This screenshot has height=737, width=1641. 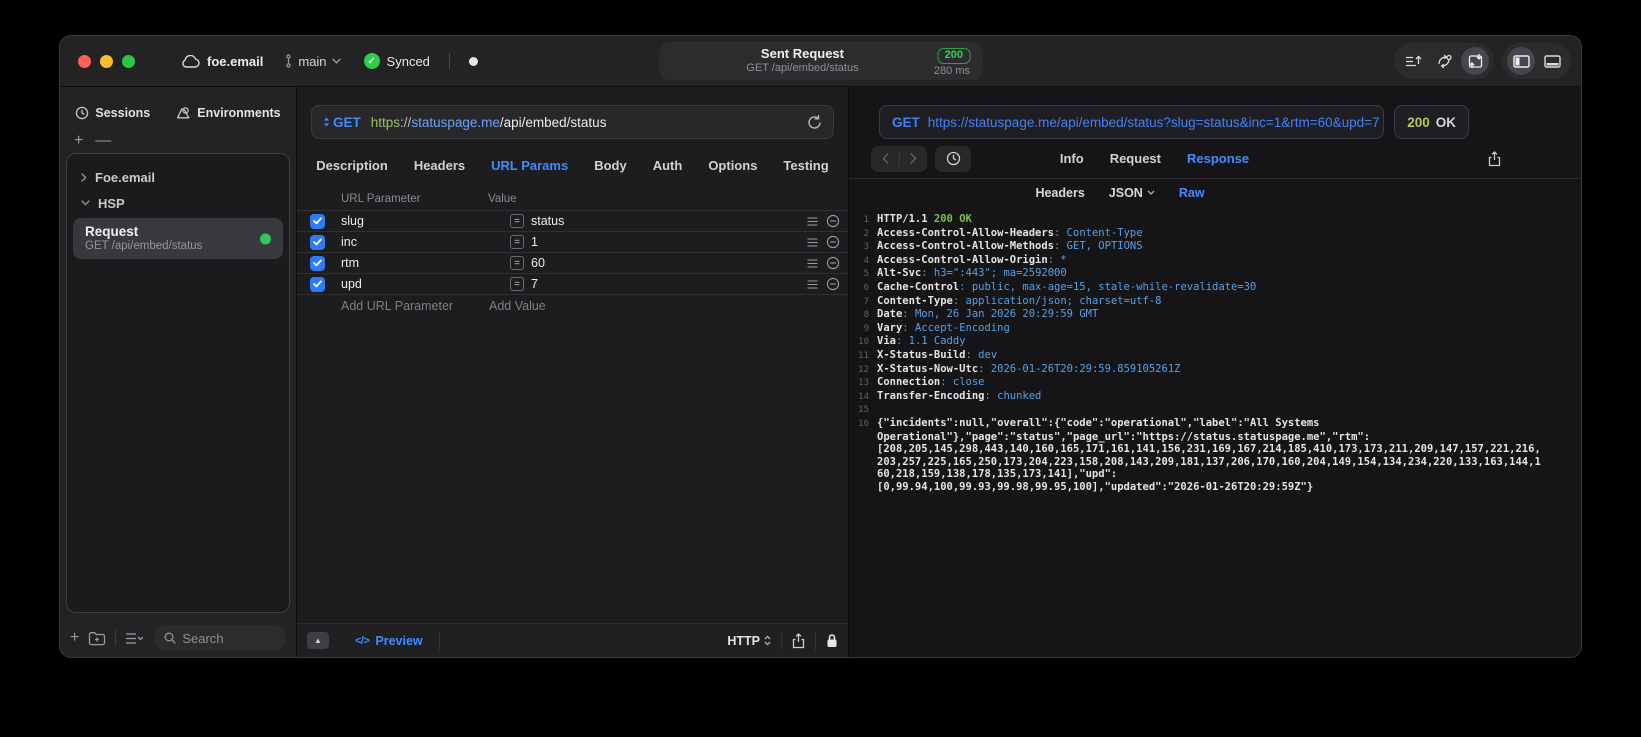 What do you see at coordinates (128, 61) in the screenshot?
I see `zoom-window-button` at bounding box center [128, 61].